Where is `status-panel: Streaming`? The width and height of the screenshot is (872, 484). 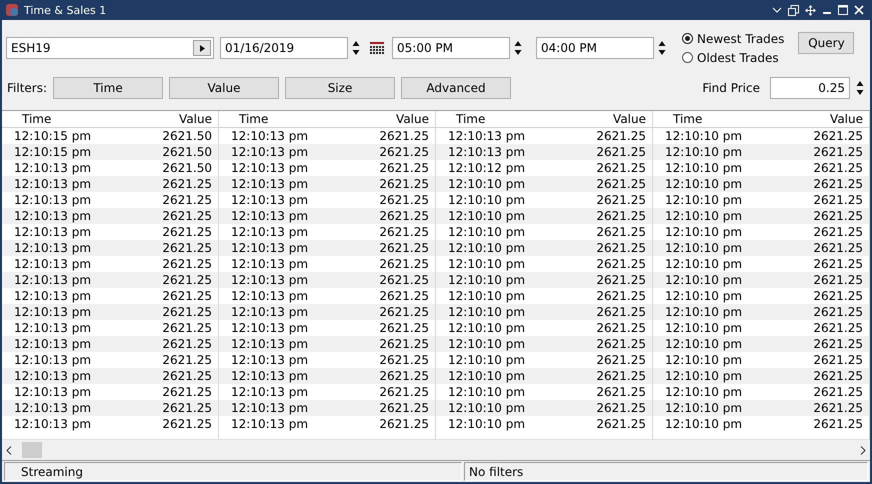 status-panel: Streaming is located at coordinates (233, 471).